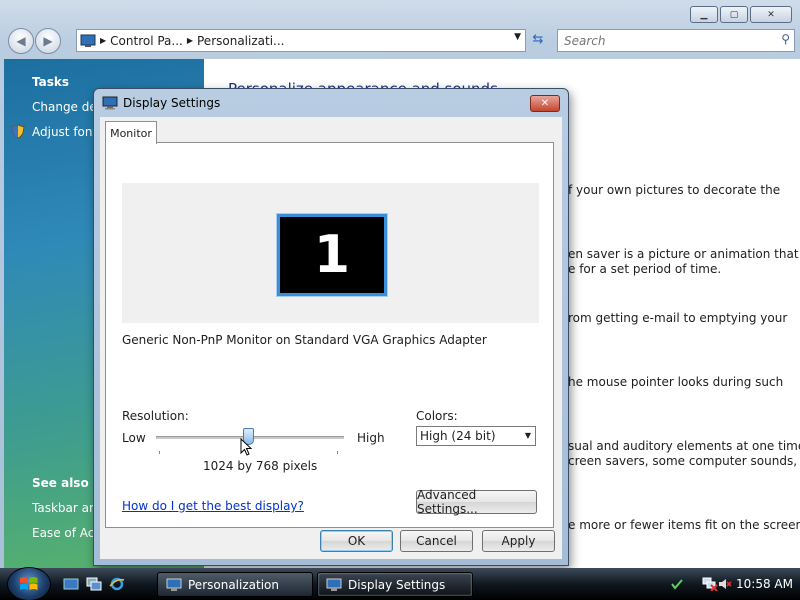 The height and width of the screenshot is (600, 800). I want to click on tasks-heading: Tasks, so click(51, 82).